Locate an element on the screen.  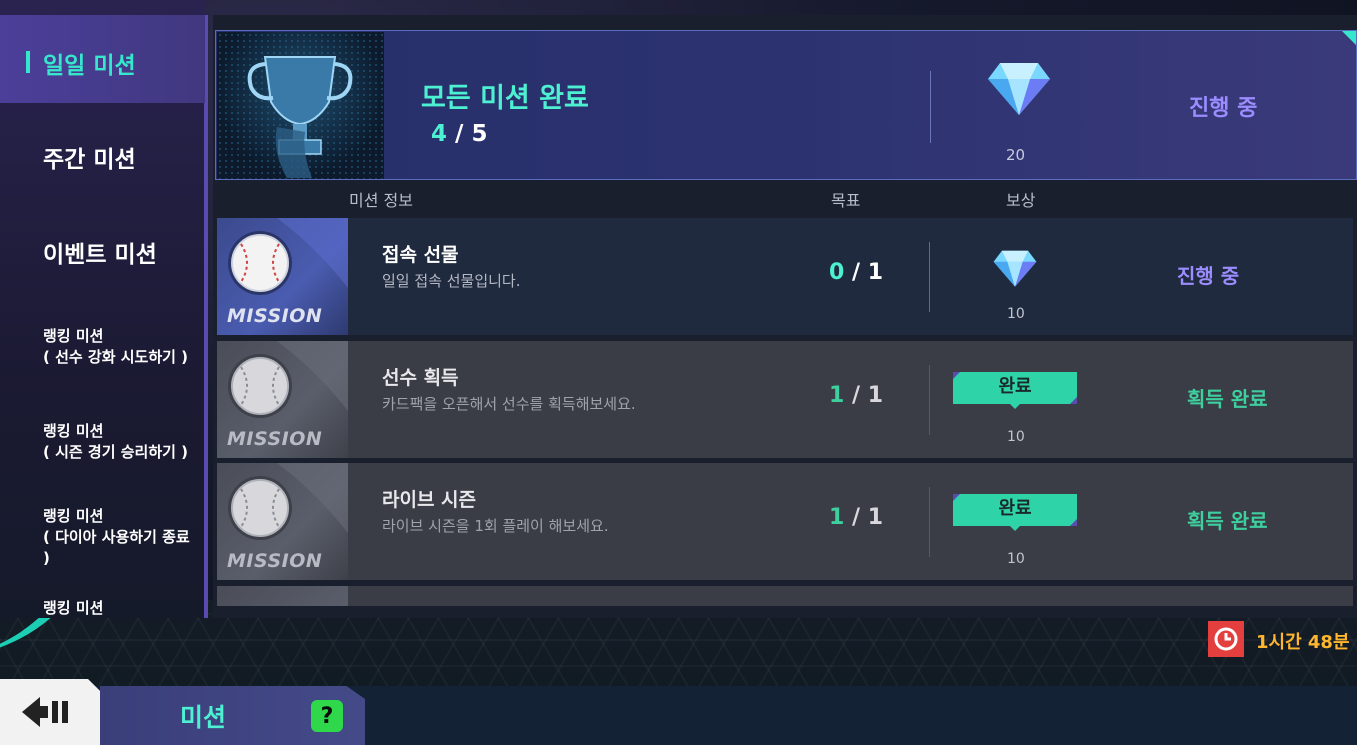
mission-desc: 라이브 시즌을 1회 플레이 해보세요. is located at coordinates (495, 526).